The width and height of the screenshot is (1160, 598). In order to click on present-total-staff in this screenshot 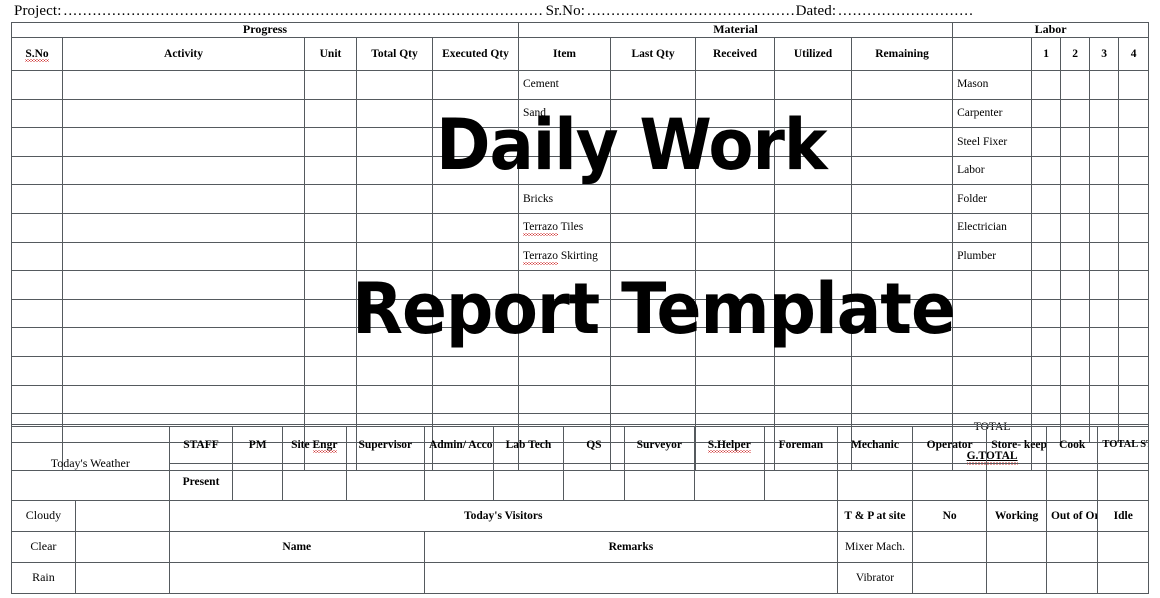, I will do `click(1123, 482)`.